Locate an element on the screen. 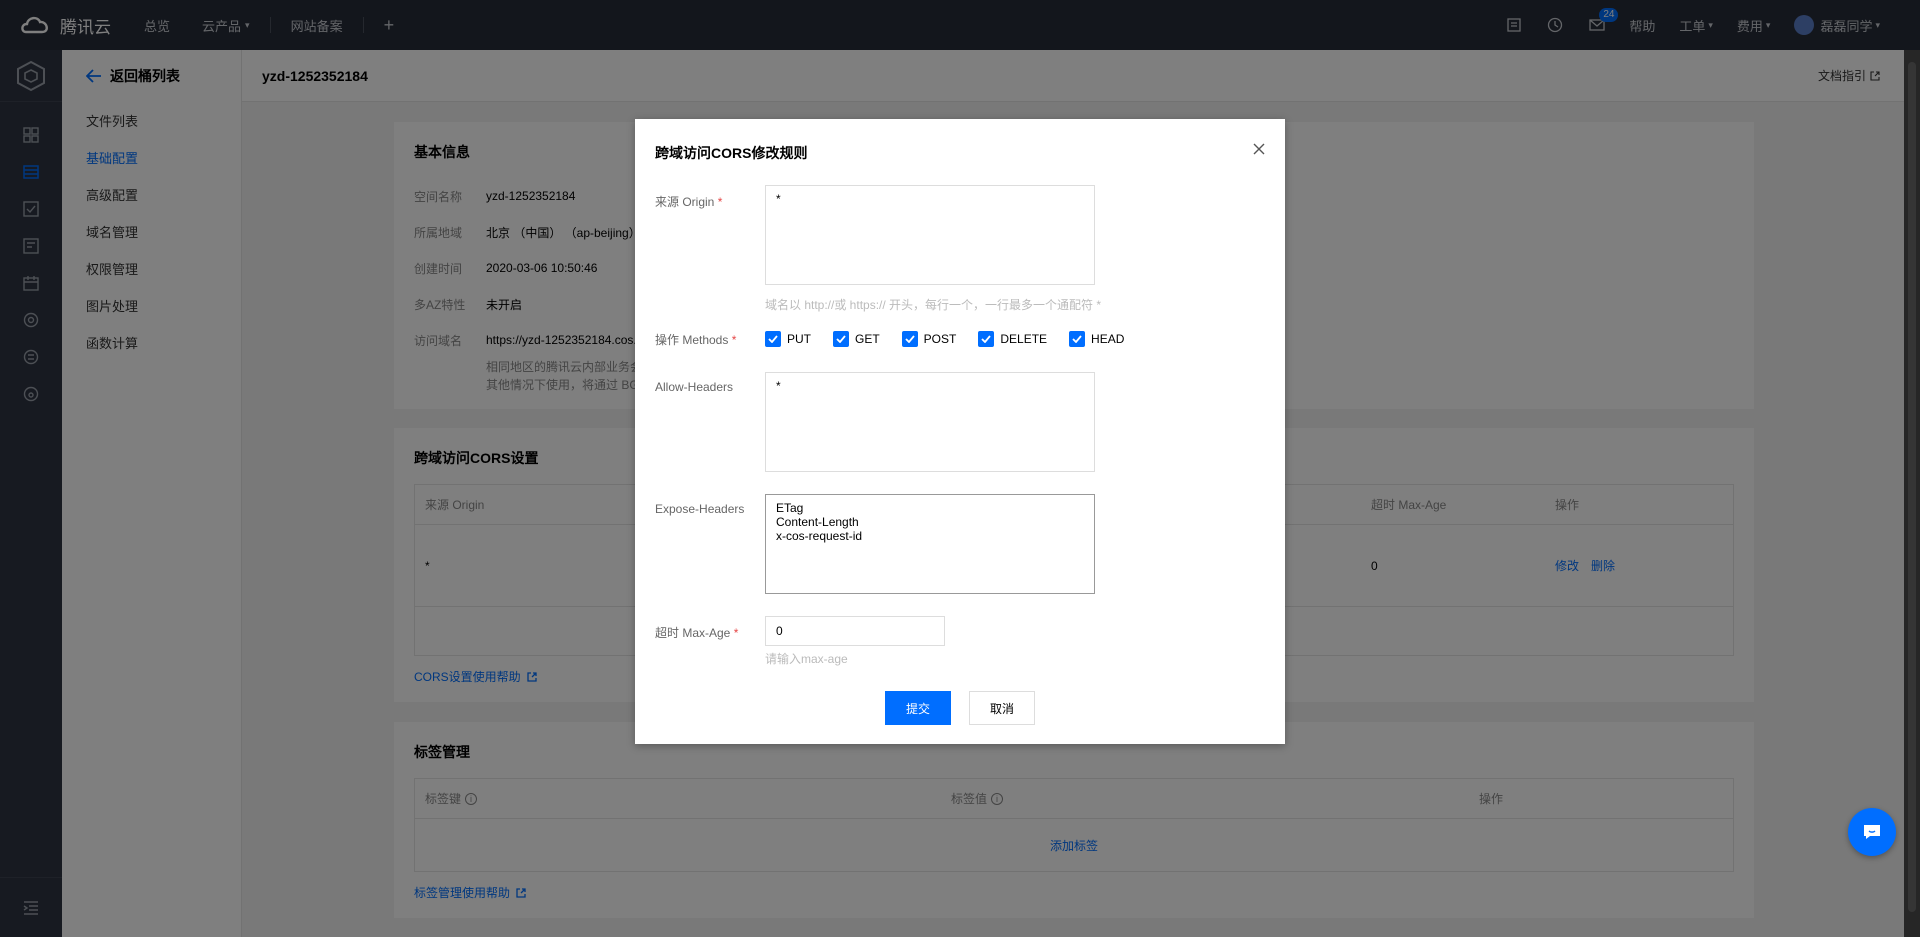  origin-label: 来源 Origin is located at coordinates (685, 202).